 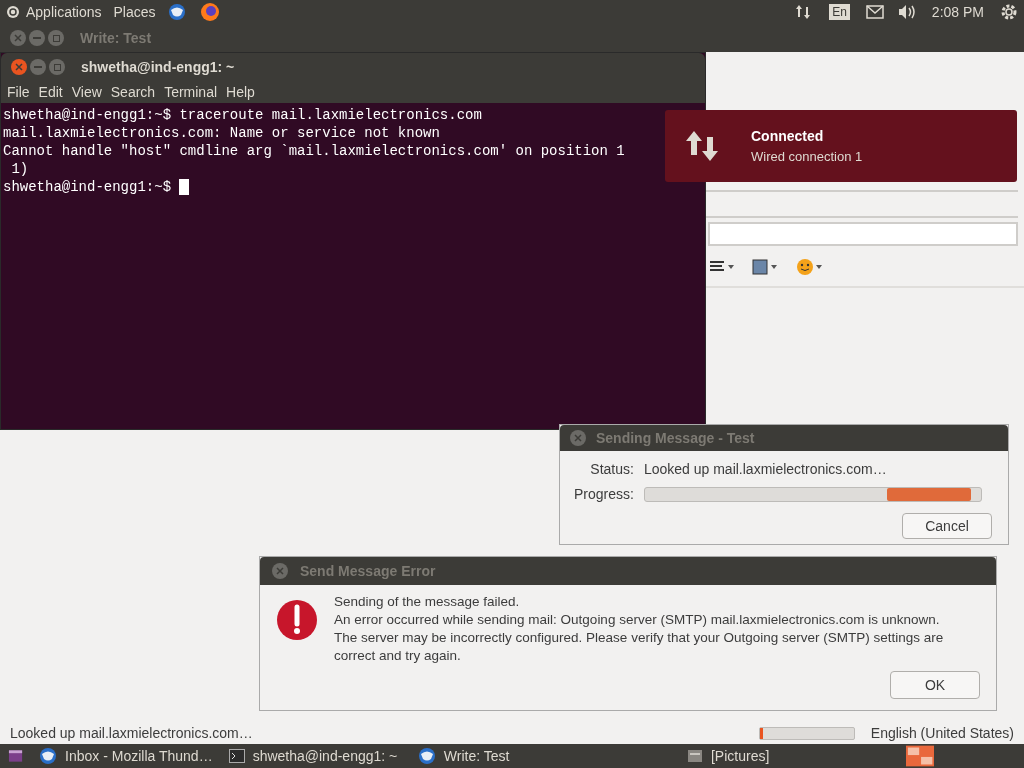 What do you see at coordinates (315, 756) in the screenshot?
I see `taskbar-button: shwetha@ind-engg1: ~` at bounding box center [315, 756].